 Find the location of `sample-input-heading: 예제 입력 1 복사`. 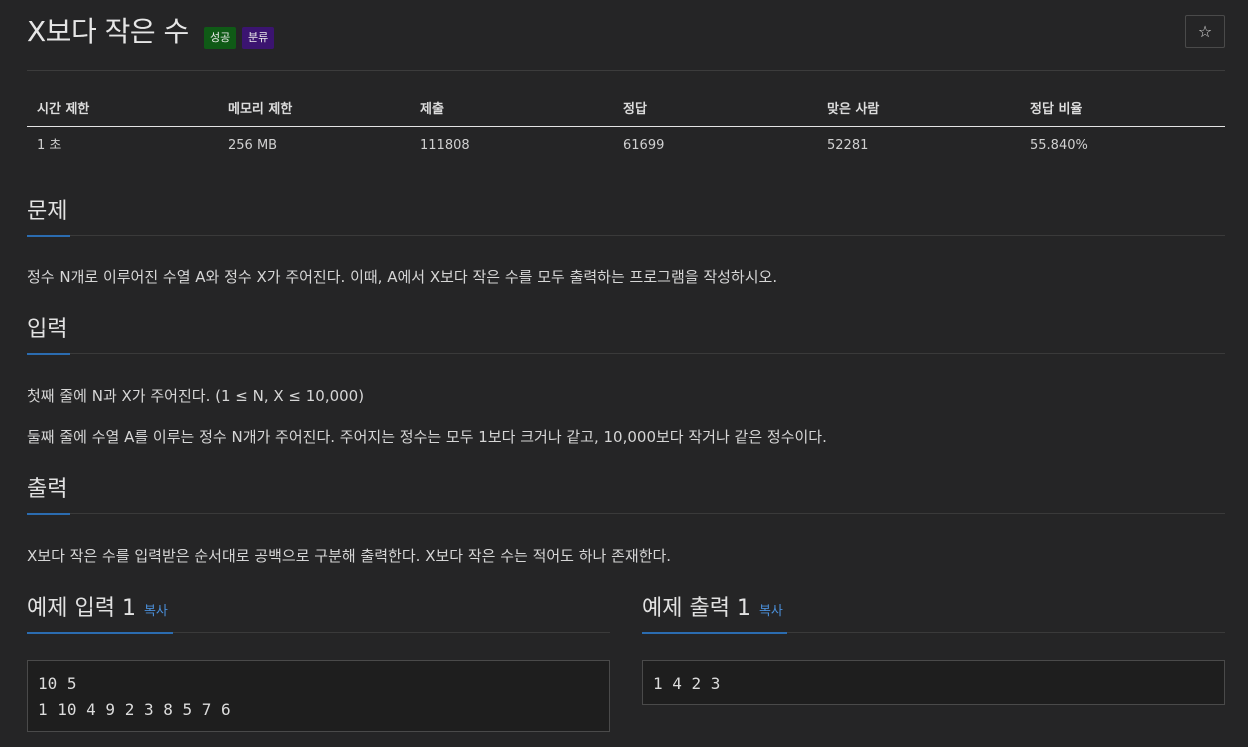

sample-input-heading: 예제 입력 1 복사 is located at coordinates (318, 613).